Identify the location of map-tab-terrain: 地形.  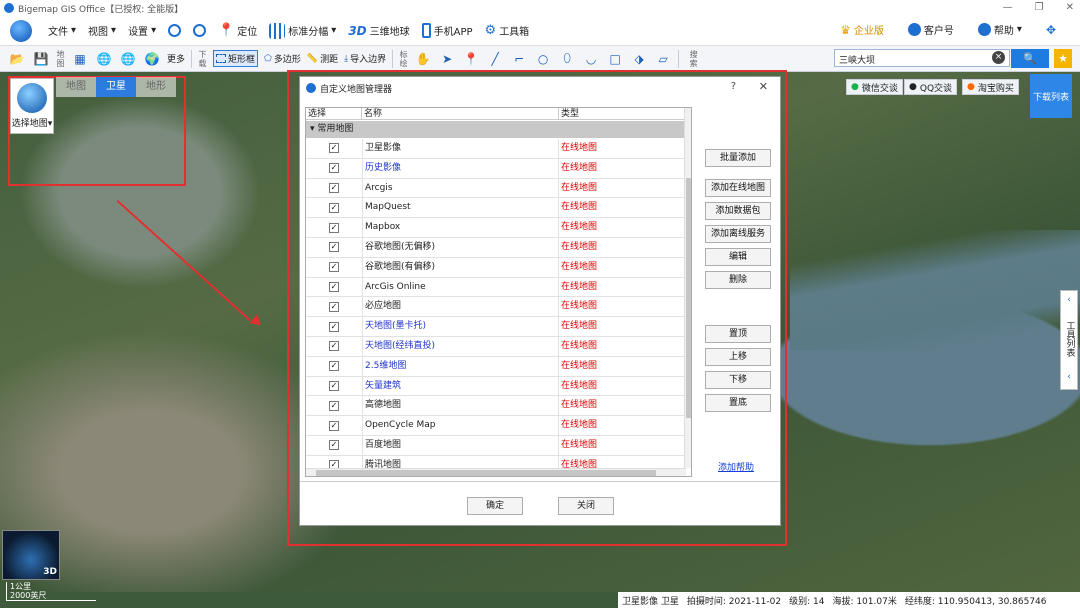
(156, 87).